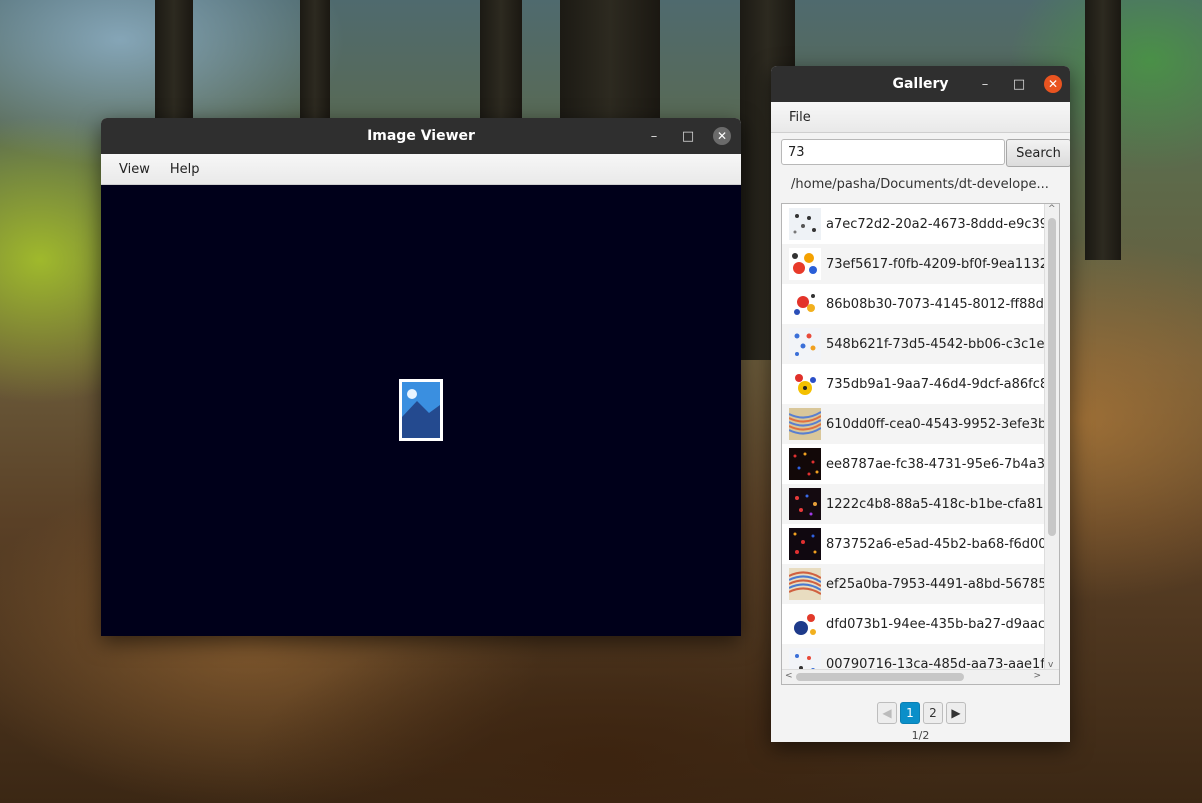 This screenshot has height=803, width=1202. I want to click on image-placeholder, so click(421, 410).